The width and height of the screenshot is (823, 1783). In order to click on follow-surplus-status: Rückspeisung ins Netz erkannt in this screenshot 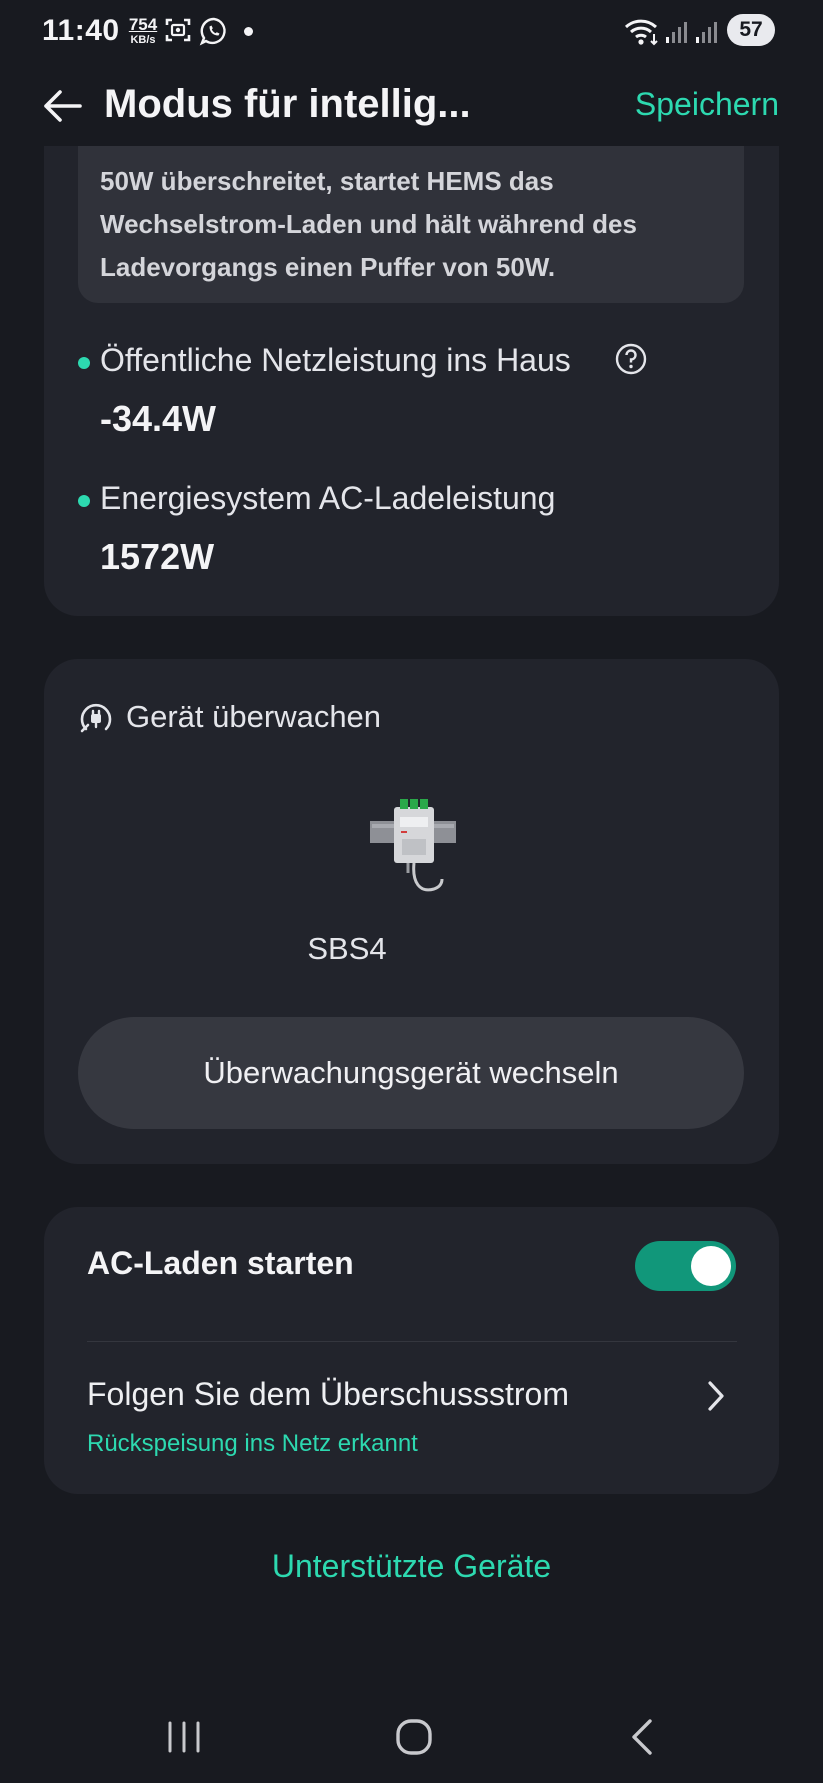, I will do `click(252, 1443)`.